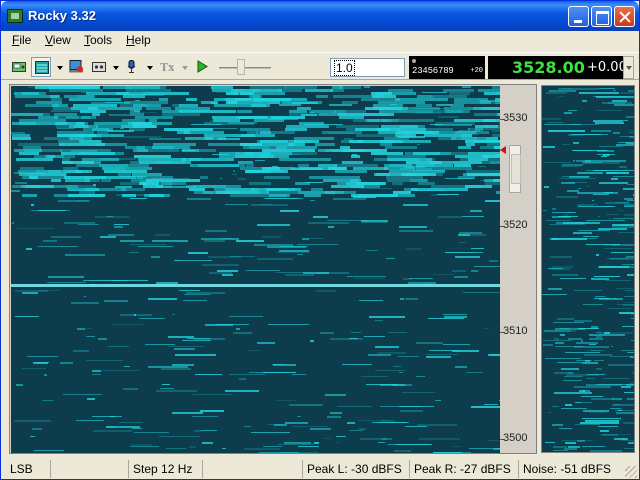 The width and height of the screenshot is (640, 480). What do you see at coordinates (15, 16) in the screenshot?
I see `app-icon` at bounding box center [15, 16].